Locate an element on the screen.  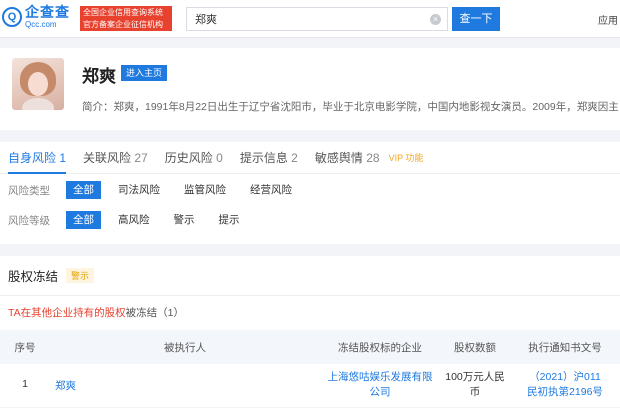
clear-icon: × is located at coordinates (435, 19).